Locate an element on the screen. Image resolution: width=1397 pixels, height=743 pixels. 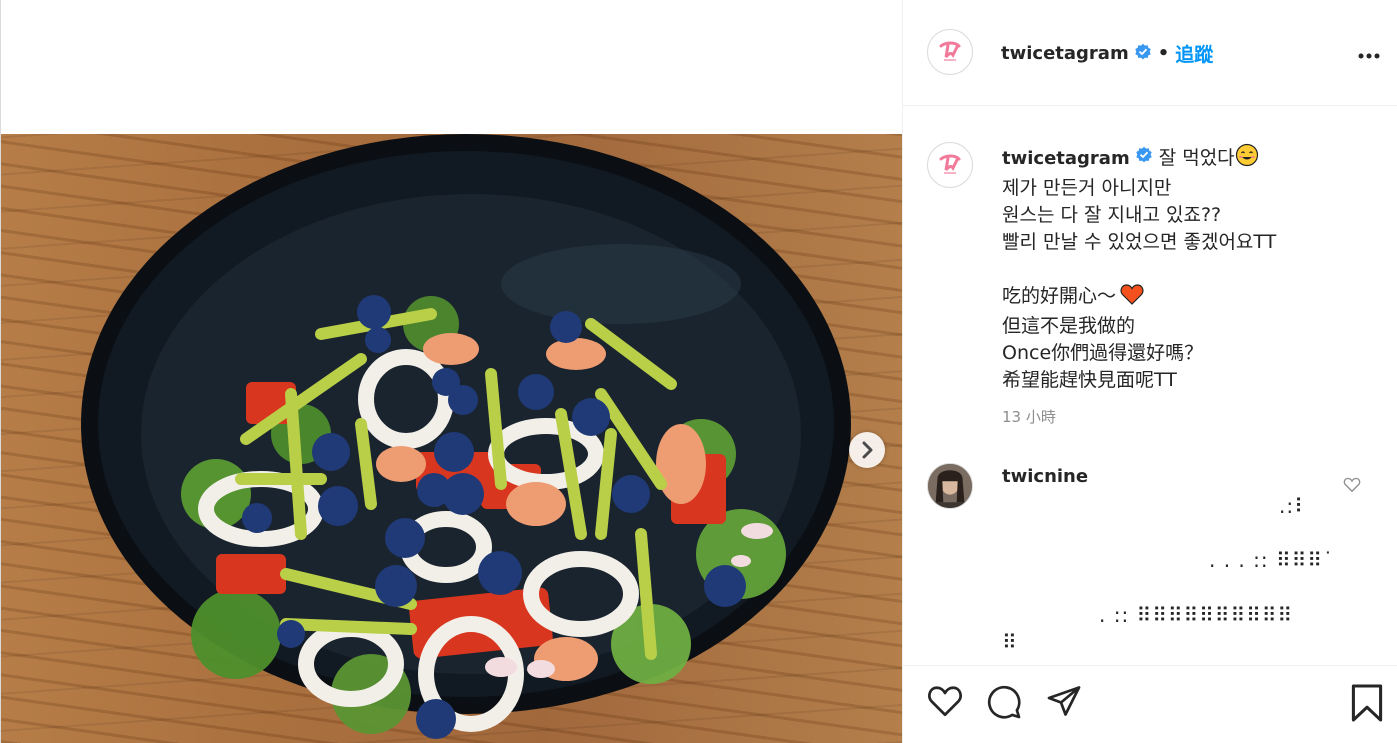
caption-text: 吃的好開心～ is located at coordinates (1059, 296).